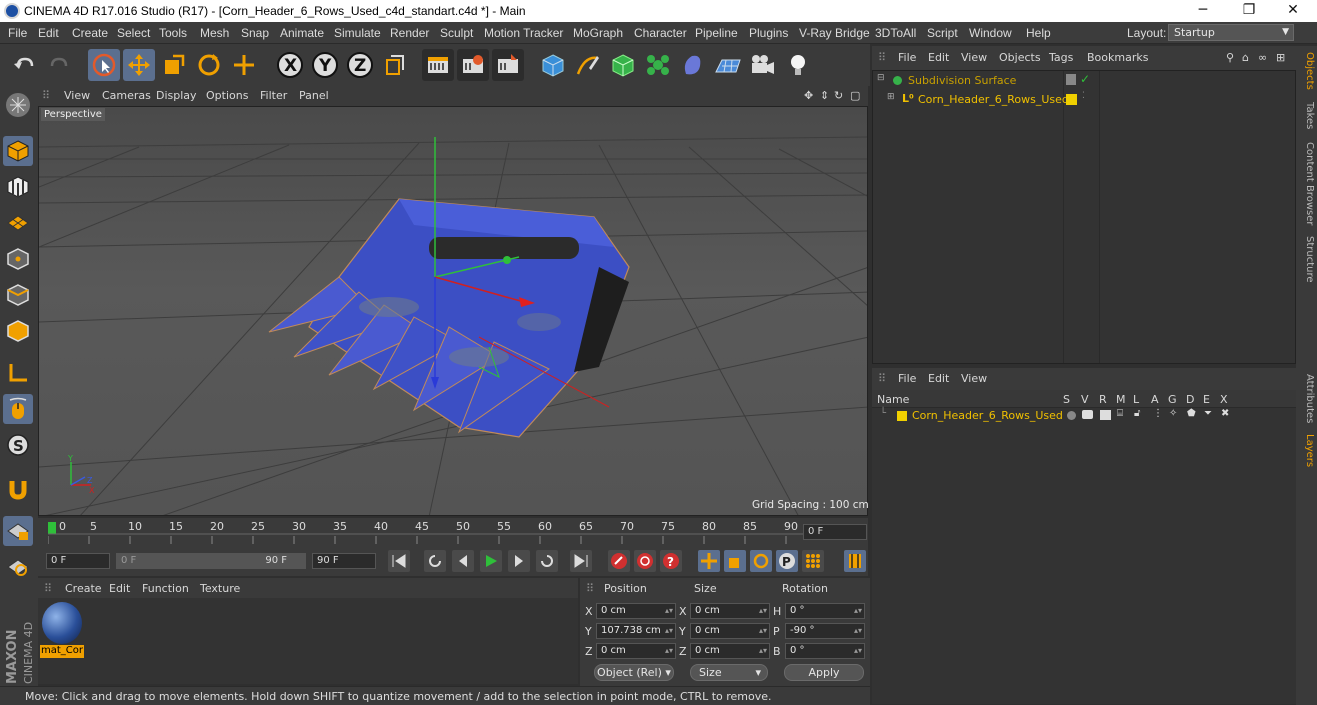 This screenshot has width=1317, height=705. I want to click on planar-workplane-icon, so click(18, 567).